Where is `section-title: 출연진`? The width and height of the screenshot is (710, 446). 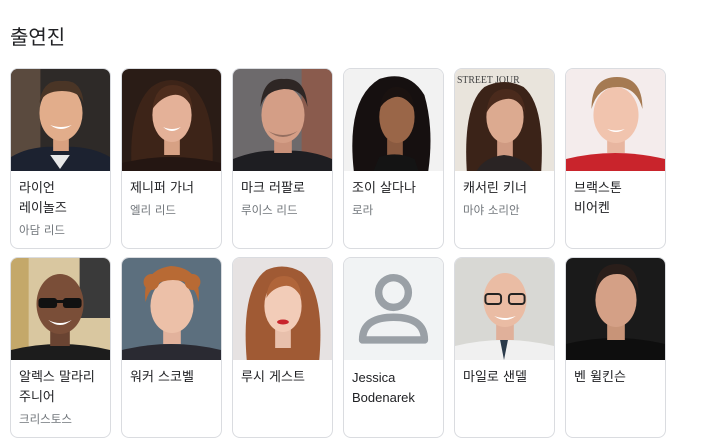 section-title: 출연진 is located at coordinates (38, 37).